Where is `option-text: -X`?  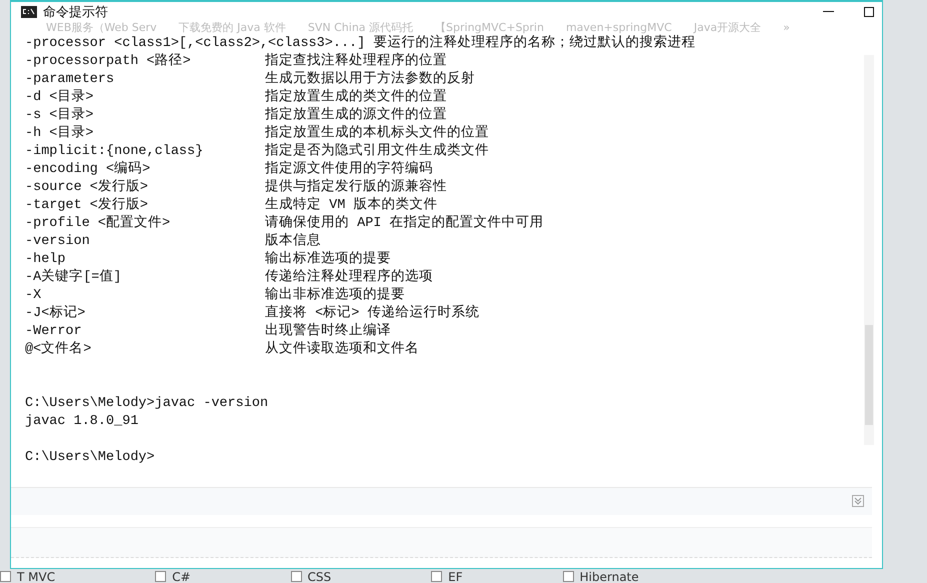
option-text: -X is located at coordinates (33, 296).